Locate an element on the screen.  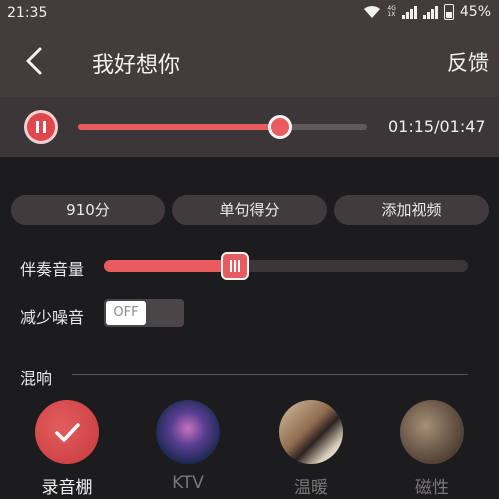
playback-progress-bar is located at coordinates (222, 127).